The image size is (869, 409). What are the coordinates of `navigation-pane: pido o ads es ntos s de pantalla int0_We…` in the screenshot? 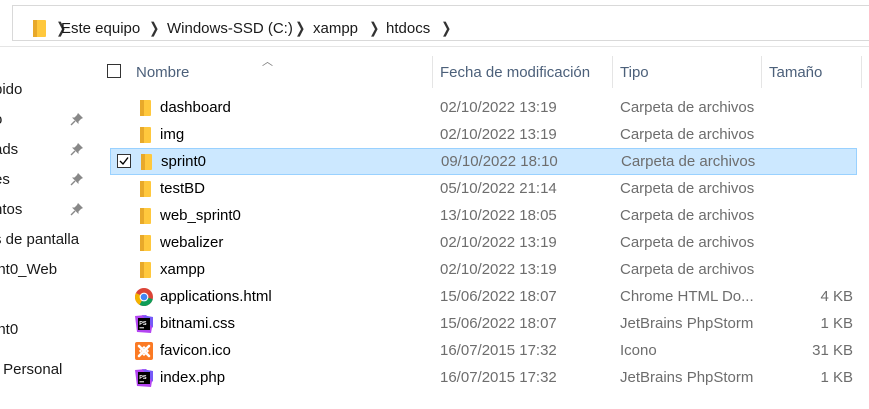 It's located at (46, 228).